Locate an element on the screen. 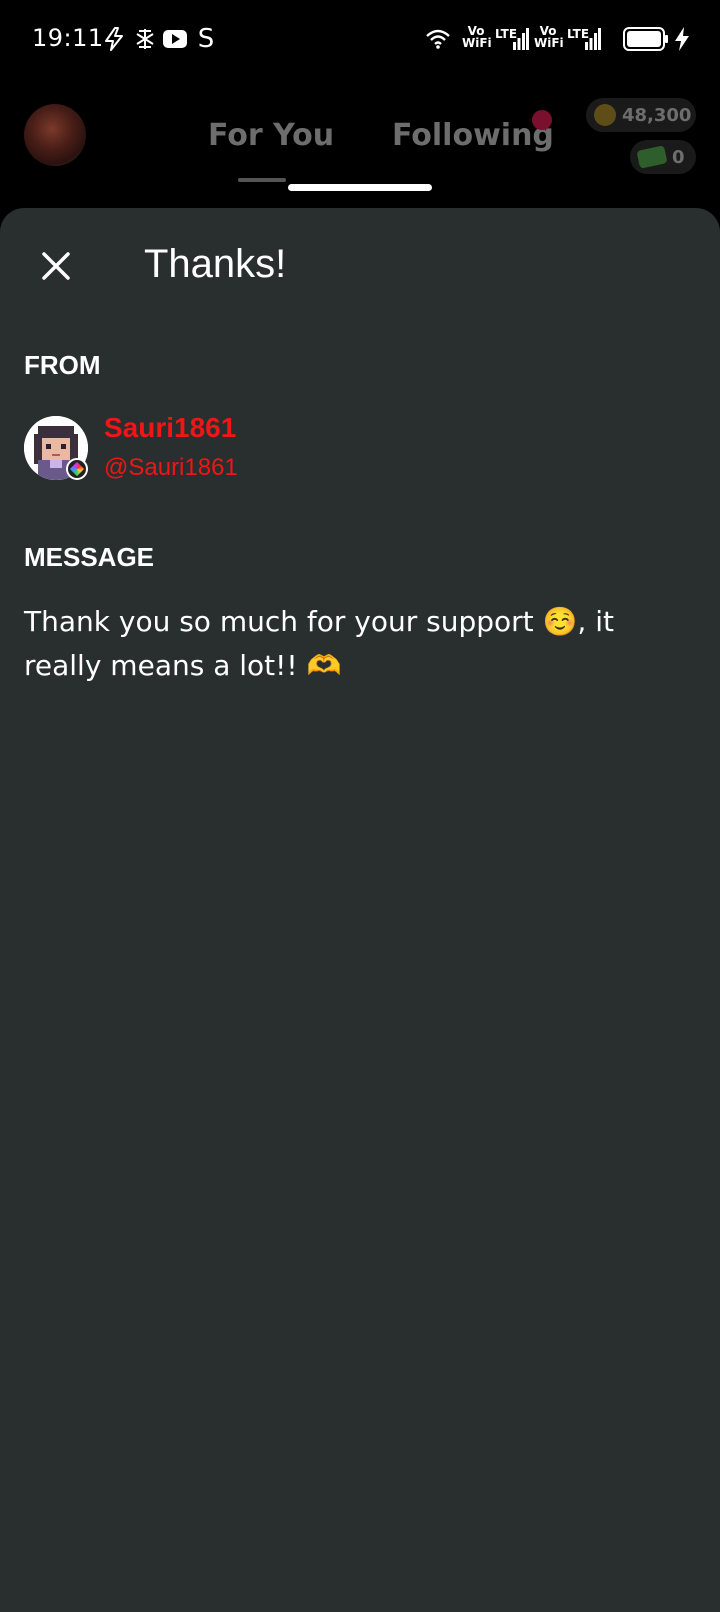 Image resolution: width=720 pixels, height=1612 pixels. coins-balance: 48,300 is located at coordinates (641, 115).